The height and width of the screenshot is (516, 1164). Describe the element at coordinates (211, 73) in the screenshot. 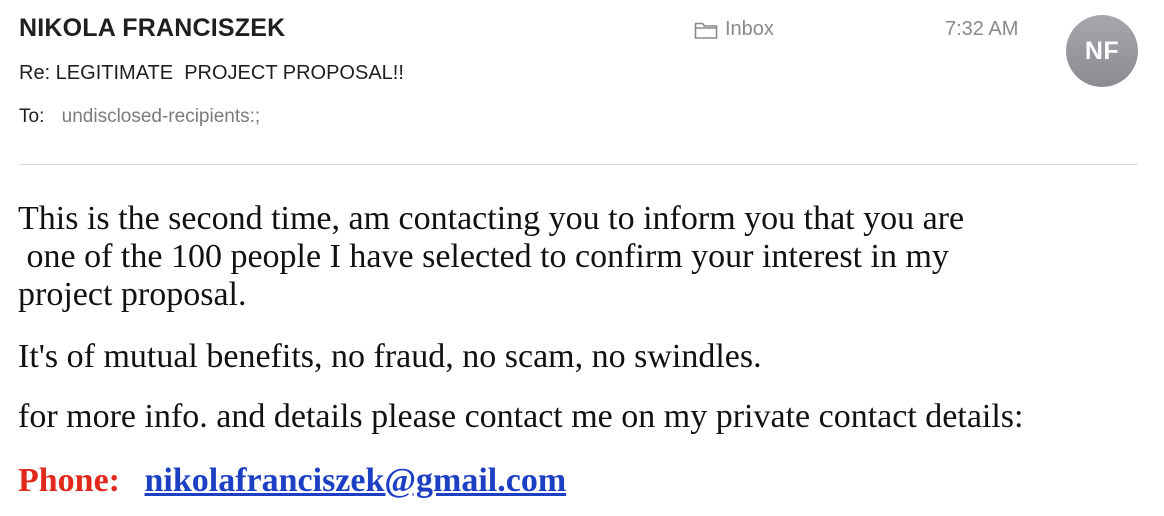

I see `email-subject: Re: LEGITIMATE PROJECT PROPOSAL!!` at that location.